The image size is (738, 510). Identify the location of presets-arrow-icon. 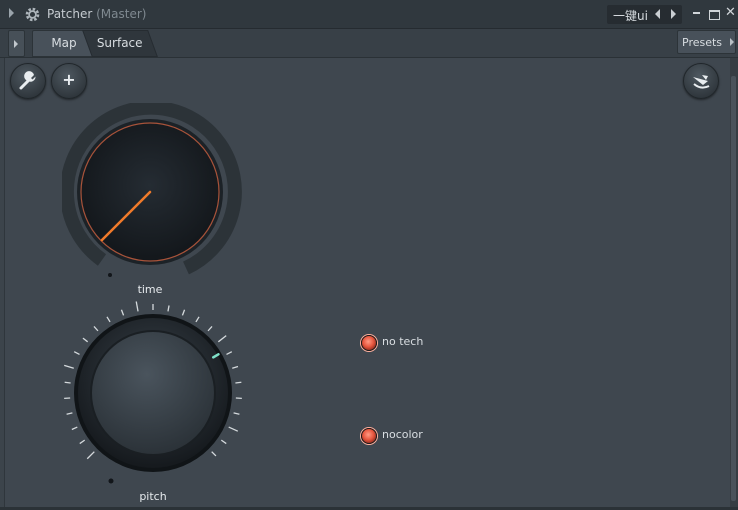
(732, 42).